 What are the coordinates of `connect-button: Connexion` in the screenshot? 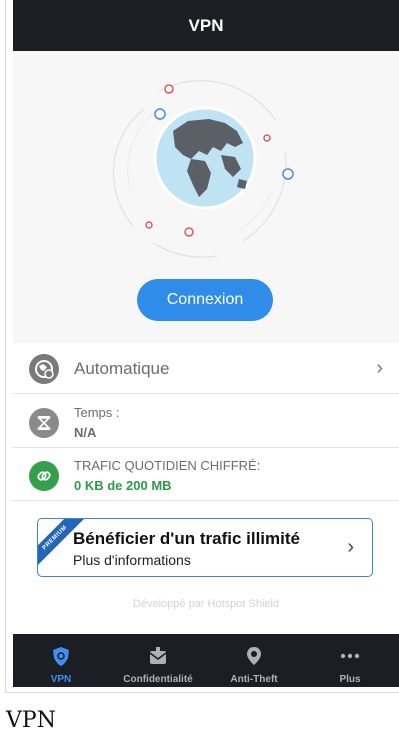 It's located at (205, 300).